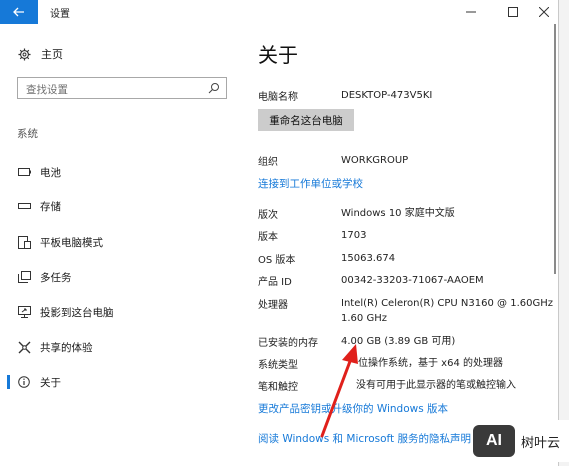  What do you see at coordinates (71, 242) in the screenshot?
I see `sidebar-item-label: 平板电脑模式` at bounding box center [71, 242].